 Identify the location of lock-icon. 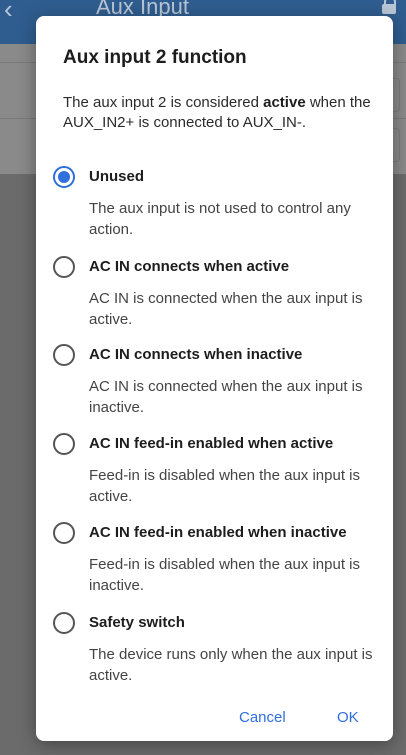
(389, 7).